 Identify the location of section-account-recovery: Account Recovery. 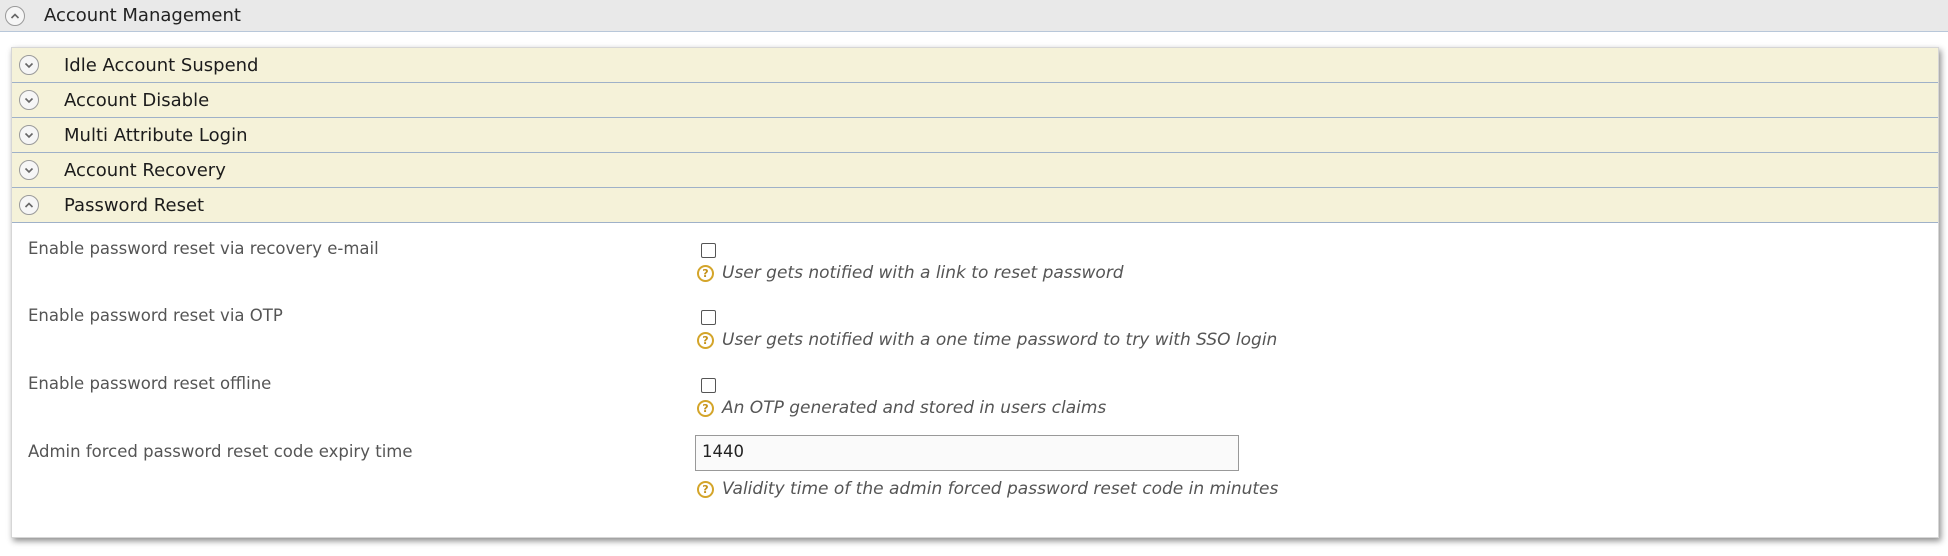
(975, 170).